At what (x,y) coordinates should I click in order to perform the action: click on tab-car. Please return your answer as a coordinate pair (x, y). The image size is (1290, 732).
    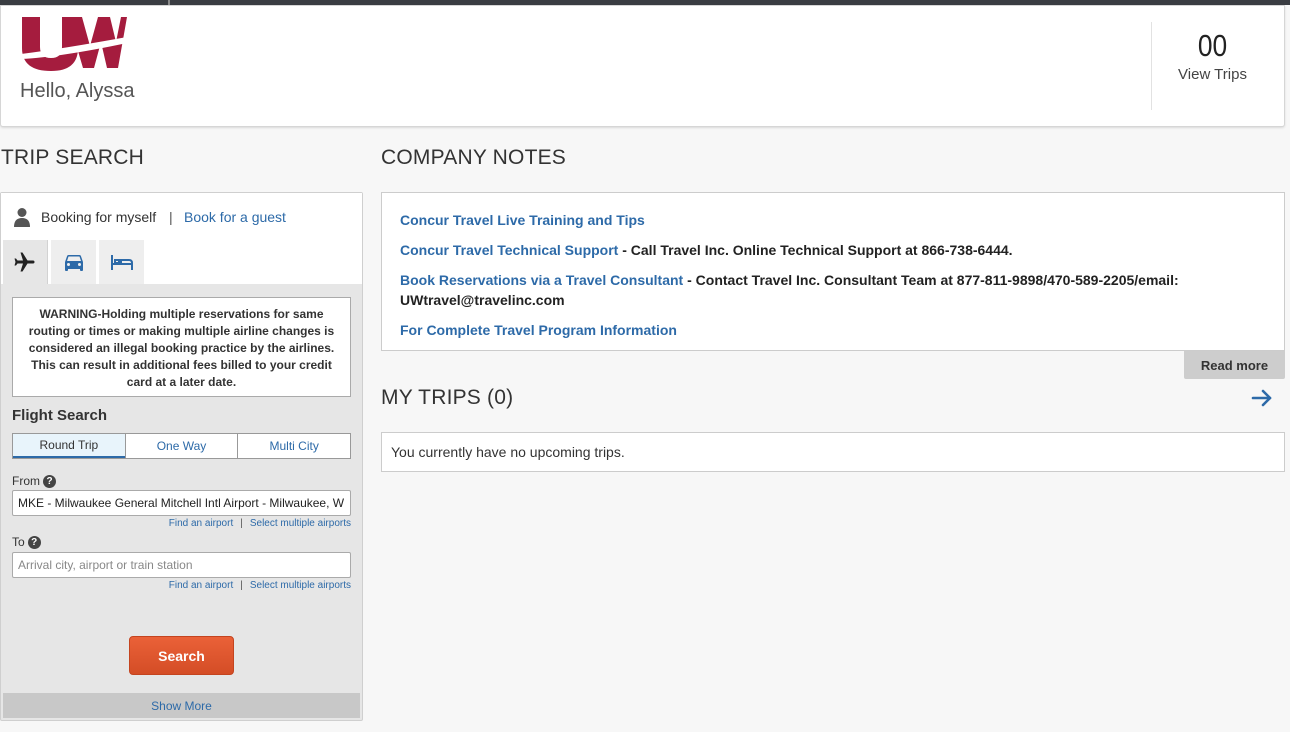
    Looking at the image, I should click on (73, 262).